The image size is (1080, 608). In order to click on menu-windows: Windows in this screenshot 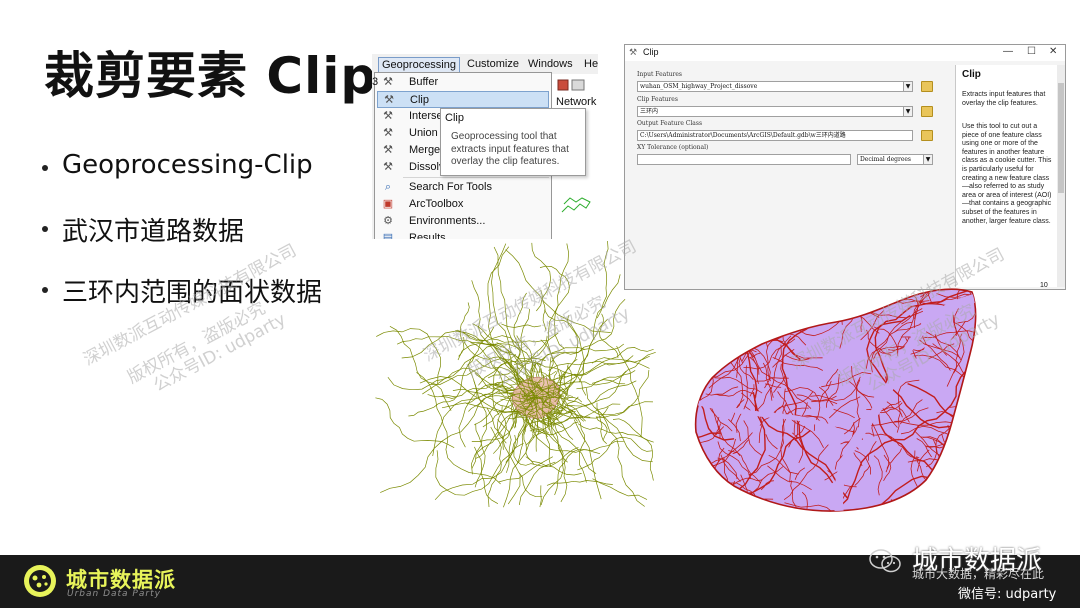, I will do `click(550, 65)`.